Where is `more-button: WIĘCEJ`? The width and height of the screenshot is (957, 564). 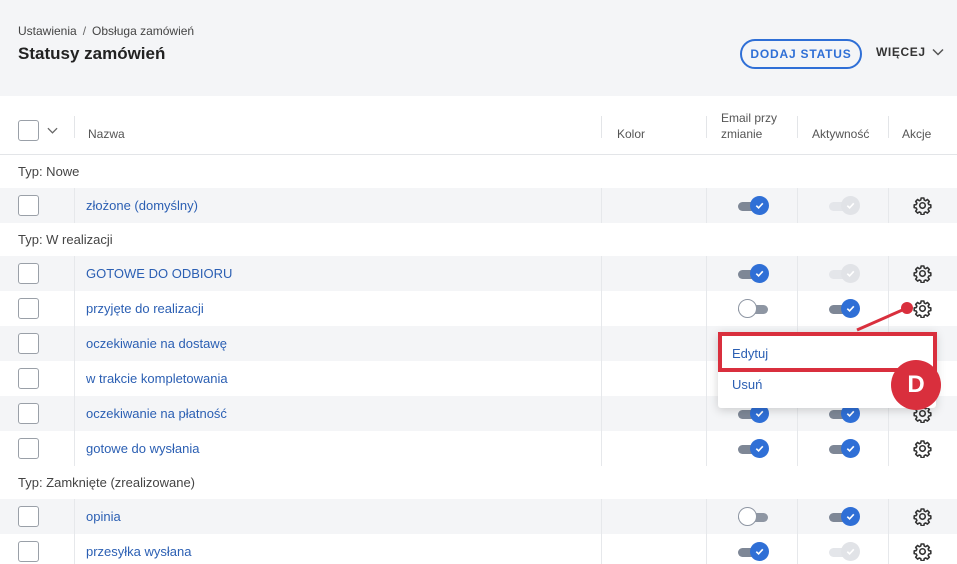 more-button: WIĘCEJ is located at coordinates (910, 52).